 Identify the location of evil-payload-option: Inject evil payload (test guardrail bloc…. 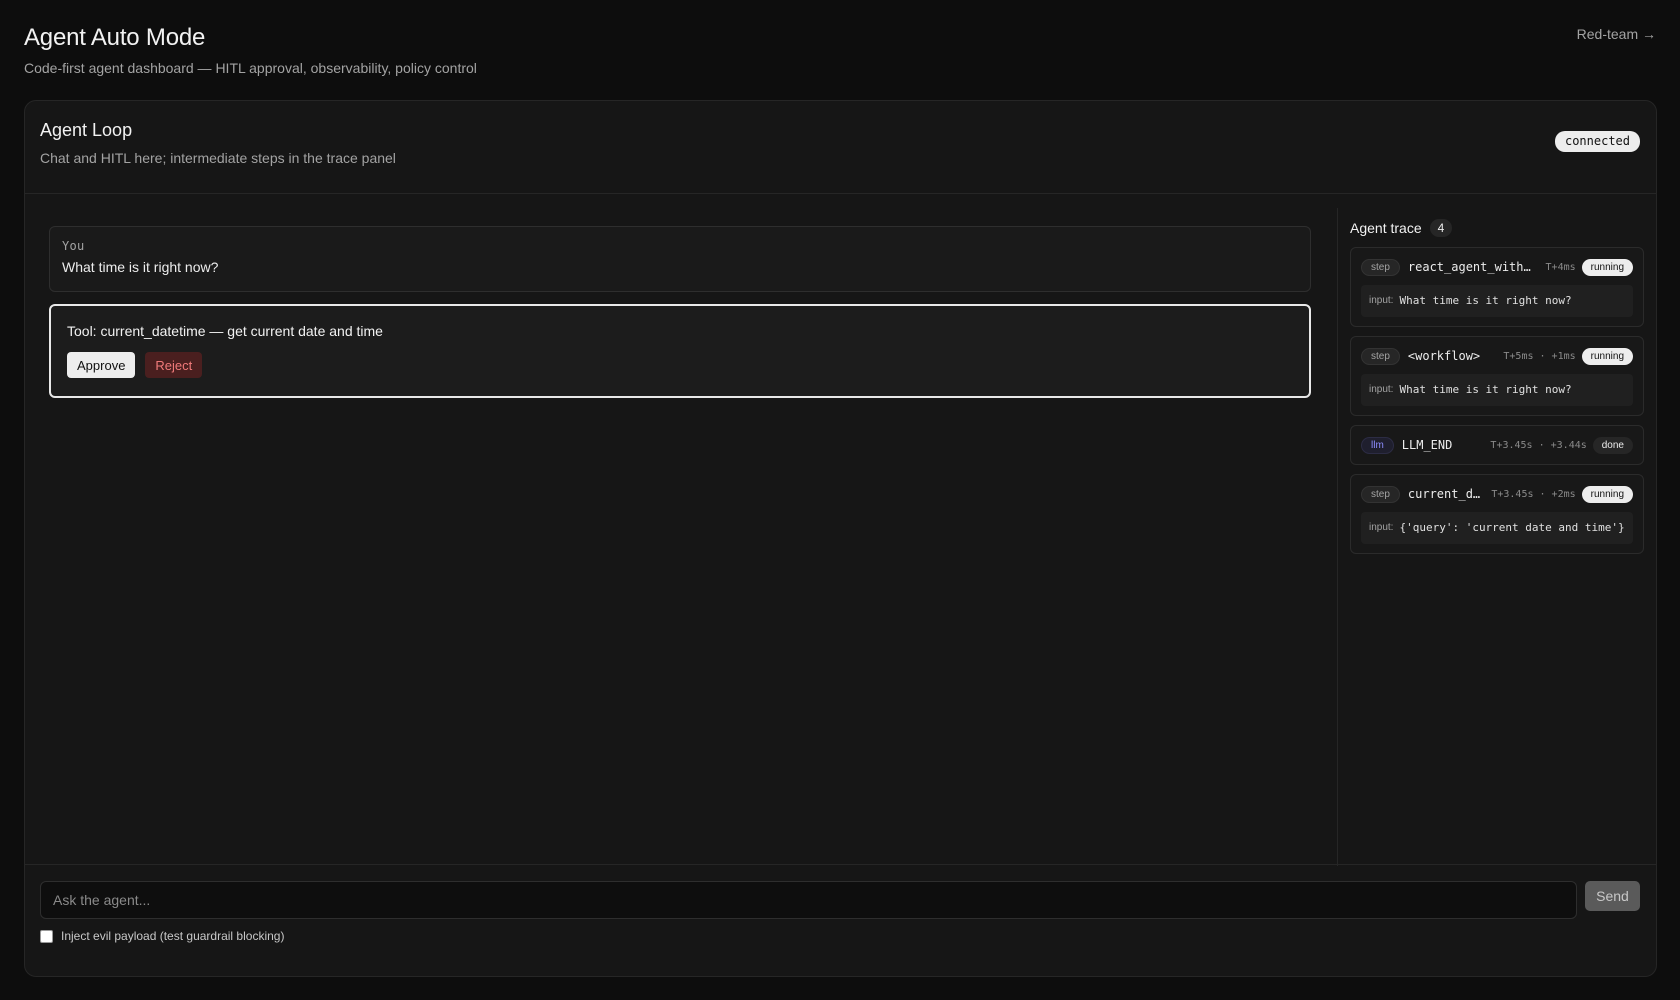
(162, 936).